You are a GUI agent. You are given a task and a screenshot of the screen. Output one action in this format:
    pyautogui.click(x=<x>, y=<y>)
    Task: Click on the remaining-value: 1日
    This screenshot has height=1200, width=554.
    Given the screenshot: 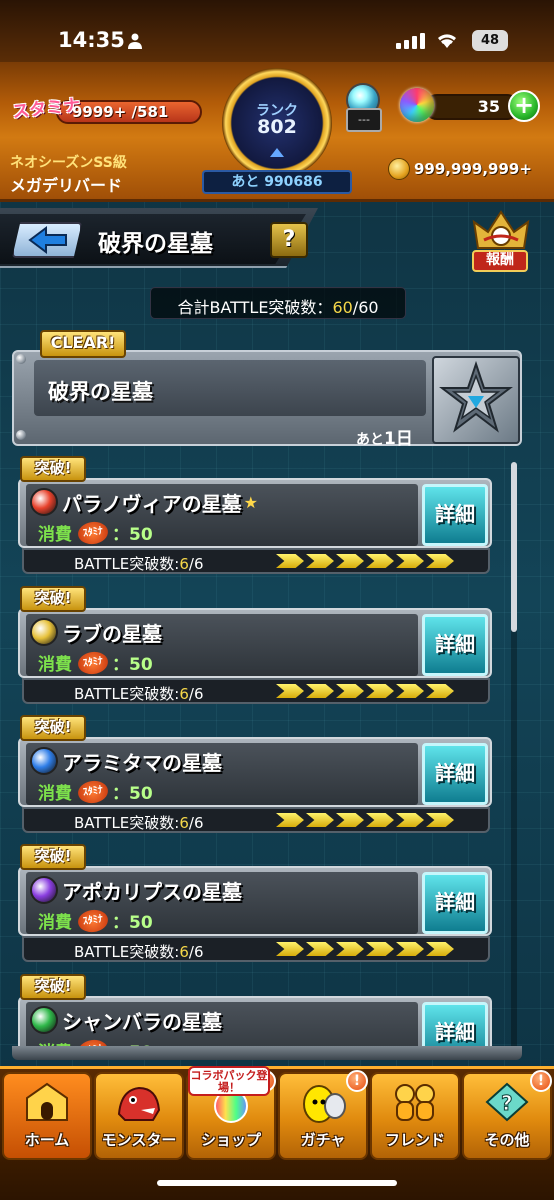 What is the action you would take?
    pyautogui.click(x=398, y=439)
    